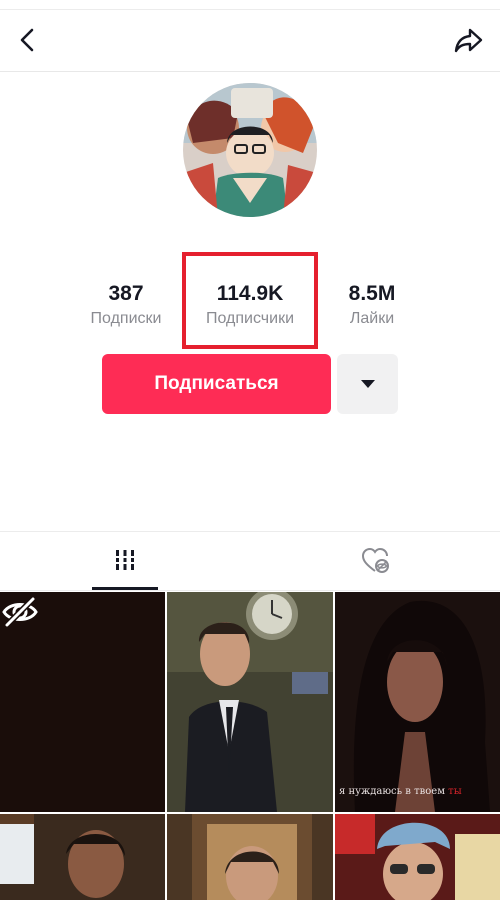  I want to click on video-thumbnail: я нуждаюсь в твоем ты, so click(417, 702).